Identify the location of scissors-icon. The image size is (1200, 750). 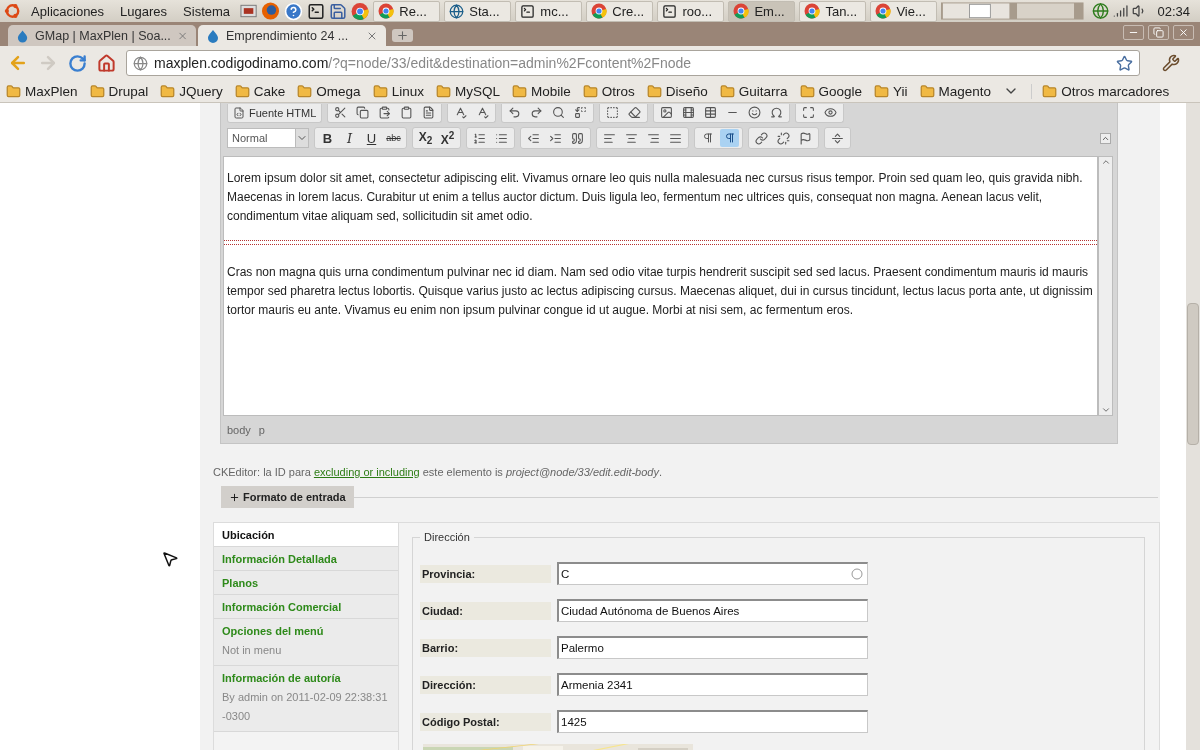
(341, 112).